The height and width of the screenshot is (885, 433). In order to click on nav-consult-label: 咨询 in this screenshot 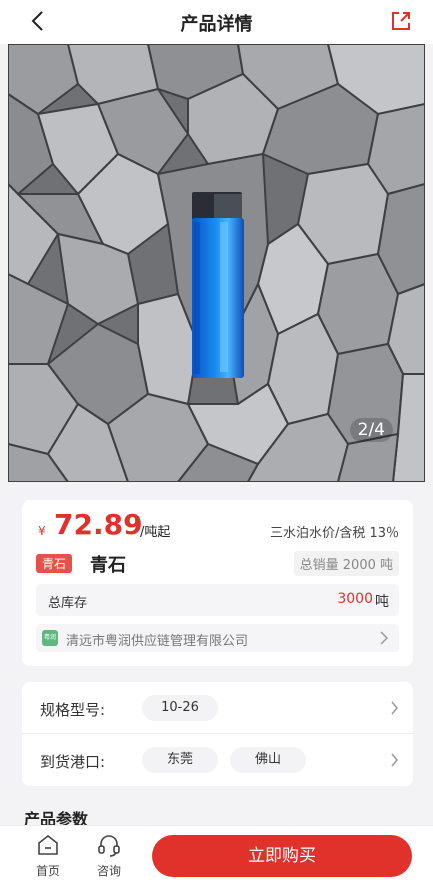, I will do `click(108, 871)`.